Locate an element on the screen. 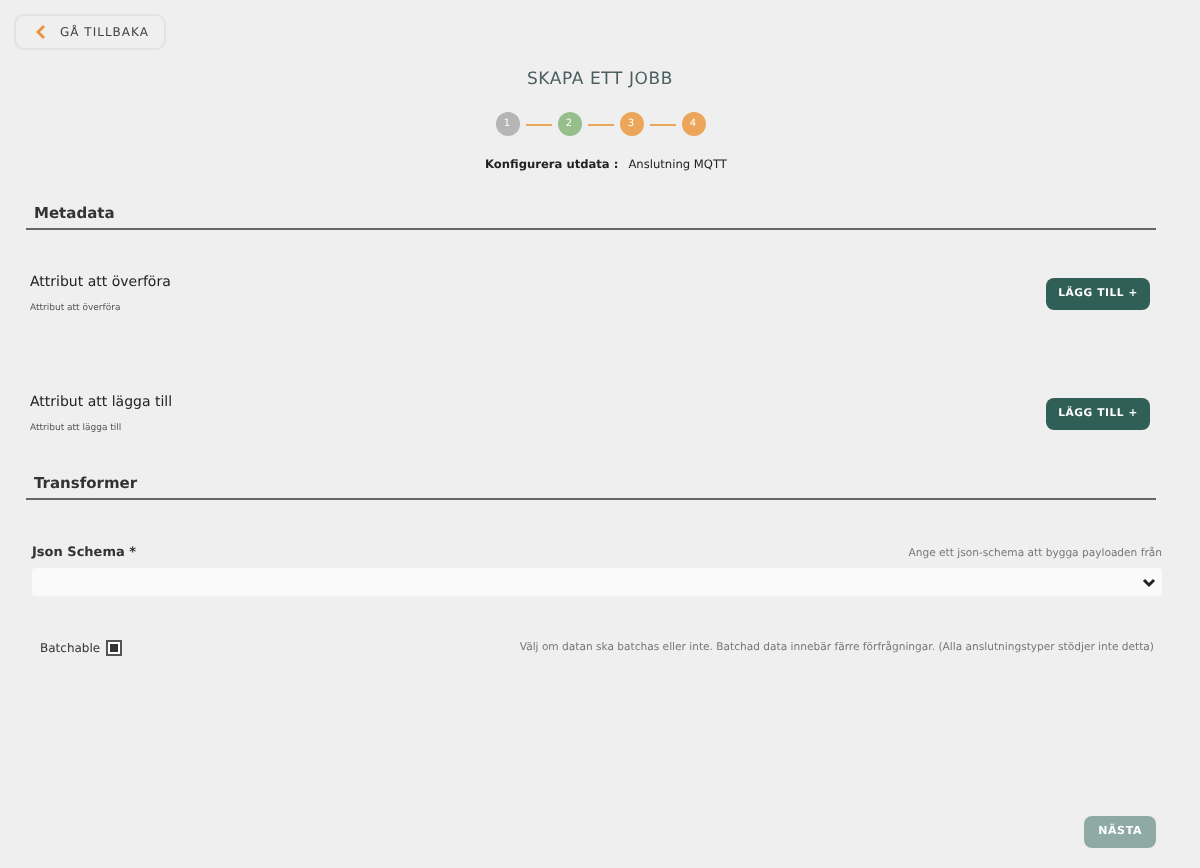 The height and width of the screenshot is (868, 1200). chevron-down-icon is located at coordinates (1149, 582).